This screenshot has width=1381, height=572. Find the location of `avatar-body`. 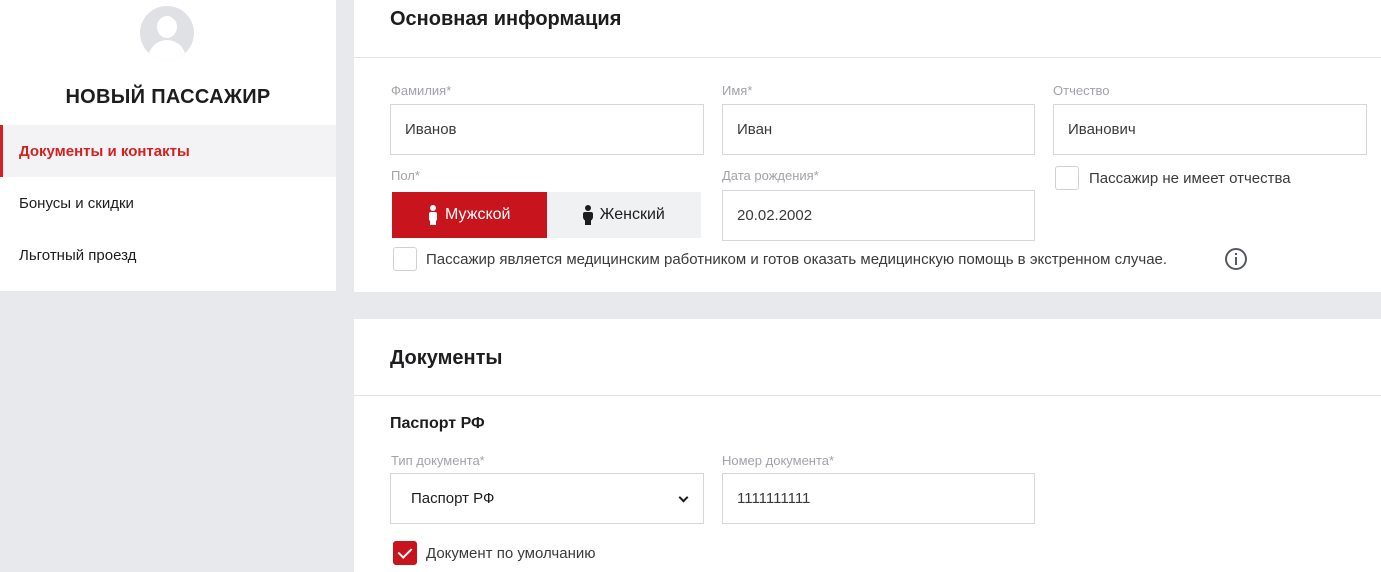

avatar-body is located at coordinates (167, 50).